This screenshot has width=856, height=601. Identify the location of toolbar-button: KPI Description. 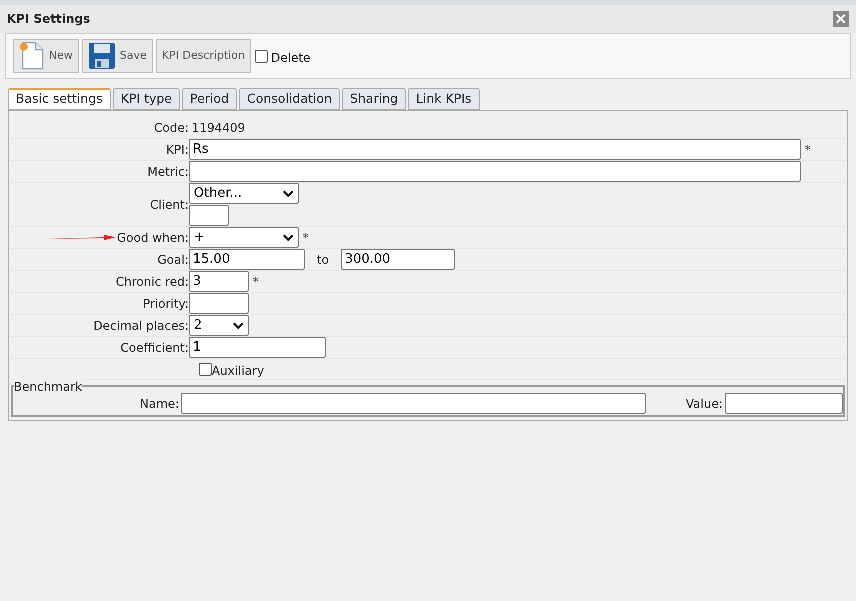
(204, 56).